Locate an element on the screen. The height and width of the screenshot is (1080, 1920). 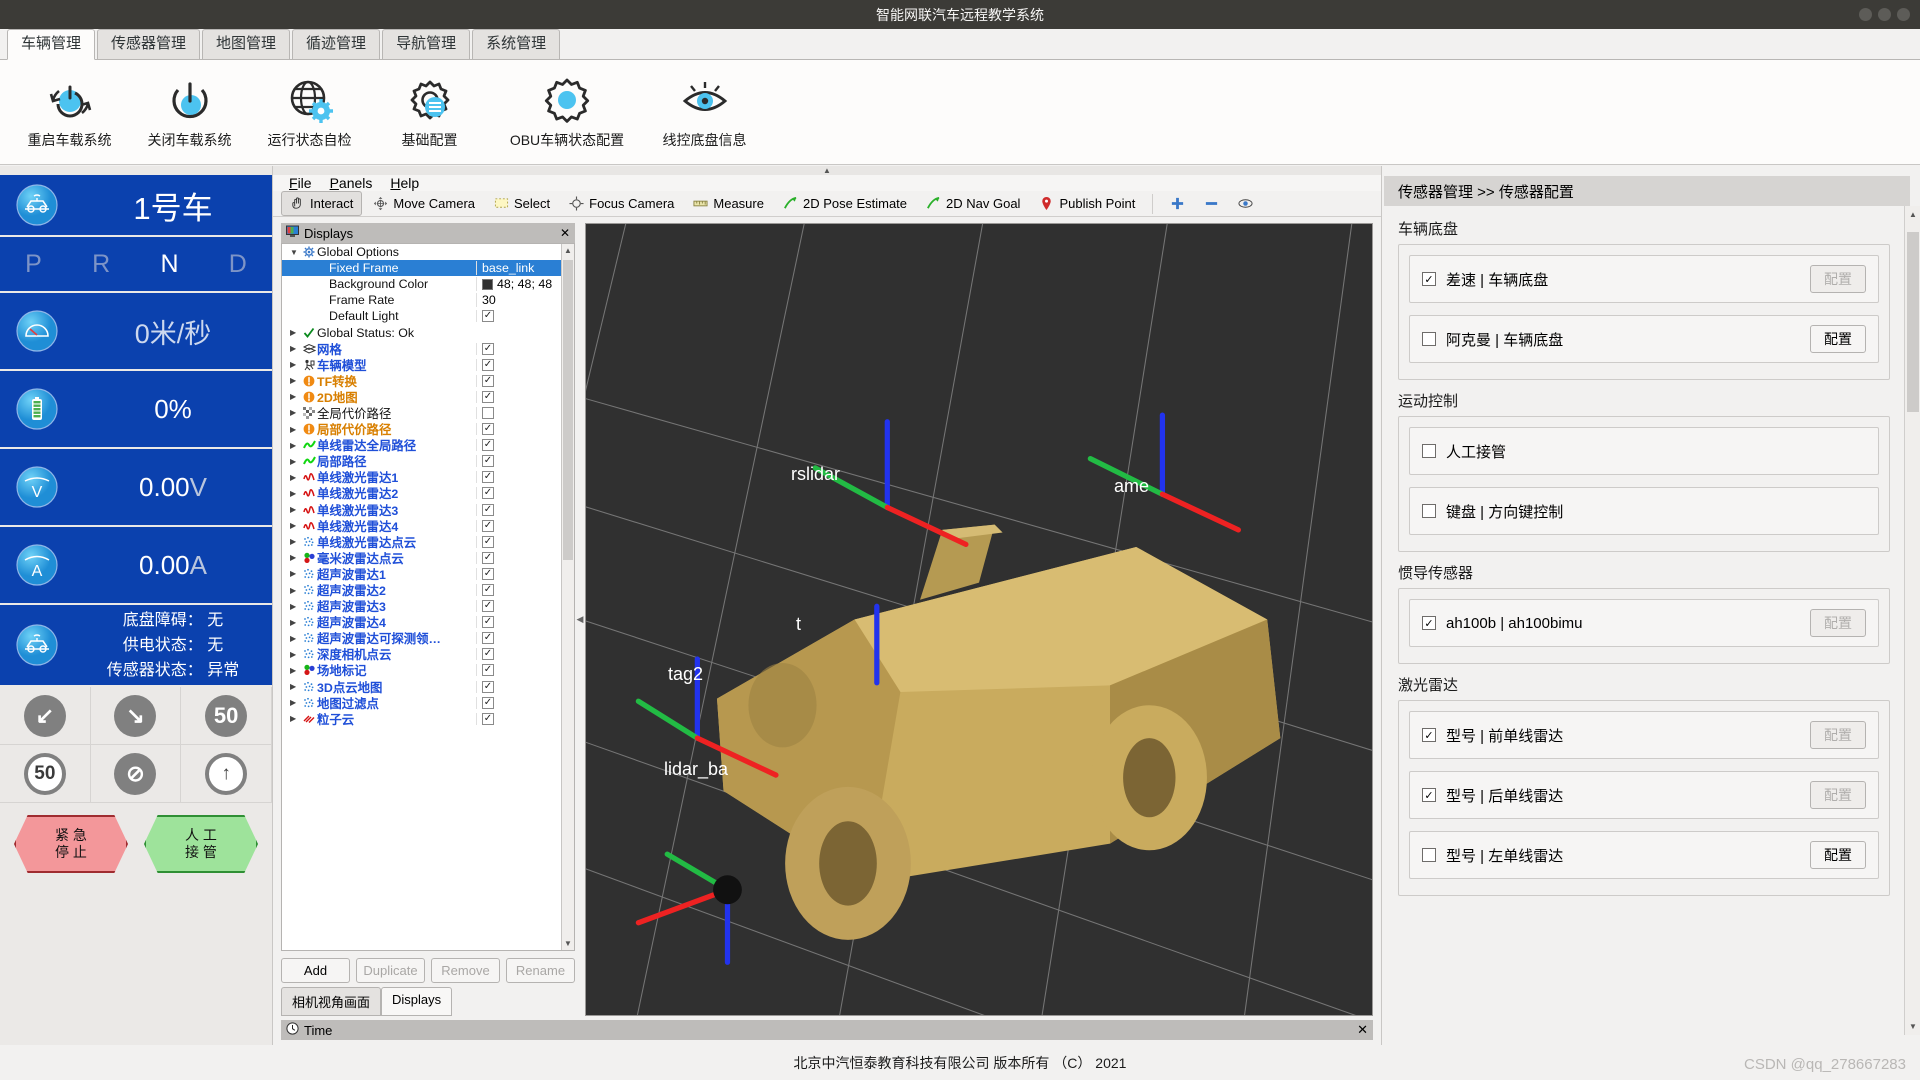
toolbar-button-1: 关闭车载系统 is located at coordinates (189, 112).